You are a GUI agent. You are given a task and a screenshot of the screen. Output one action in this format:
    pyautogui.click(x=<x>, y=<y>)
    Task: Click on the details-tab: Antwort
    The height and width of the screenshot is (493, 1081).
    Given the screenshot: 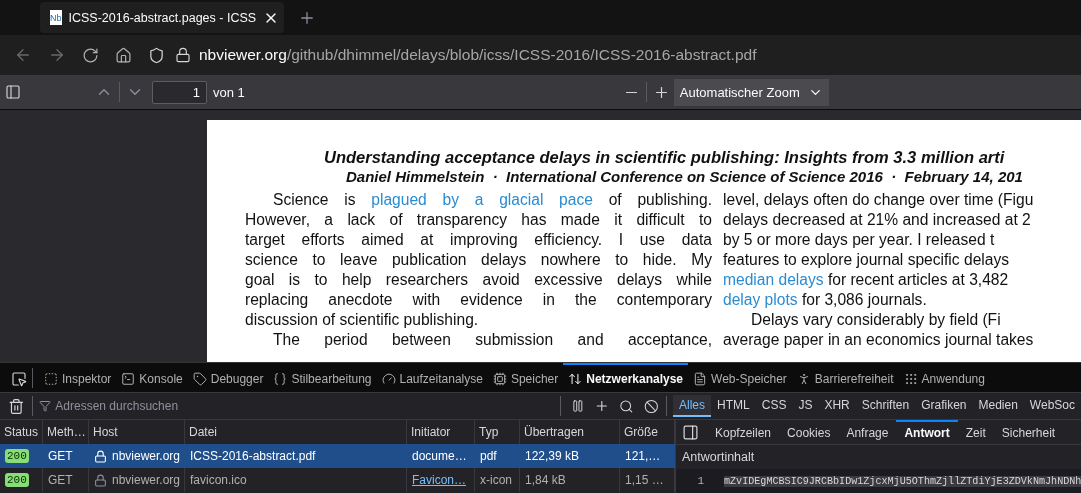 What is the action you would take?
    pyautogui.click(x=927, y=432)
    